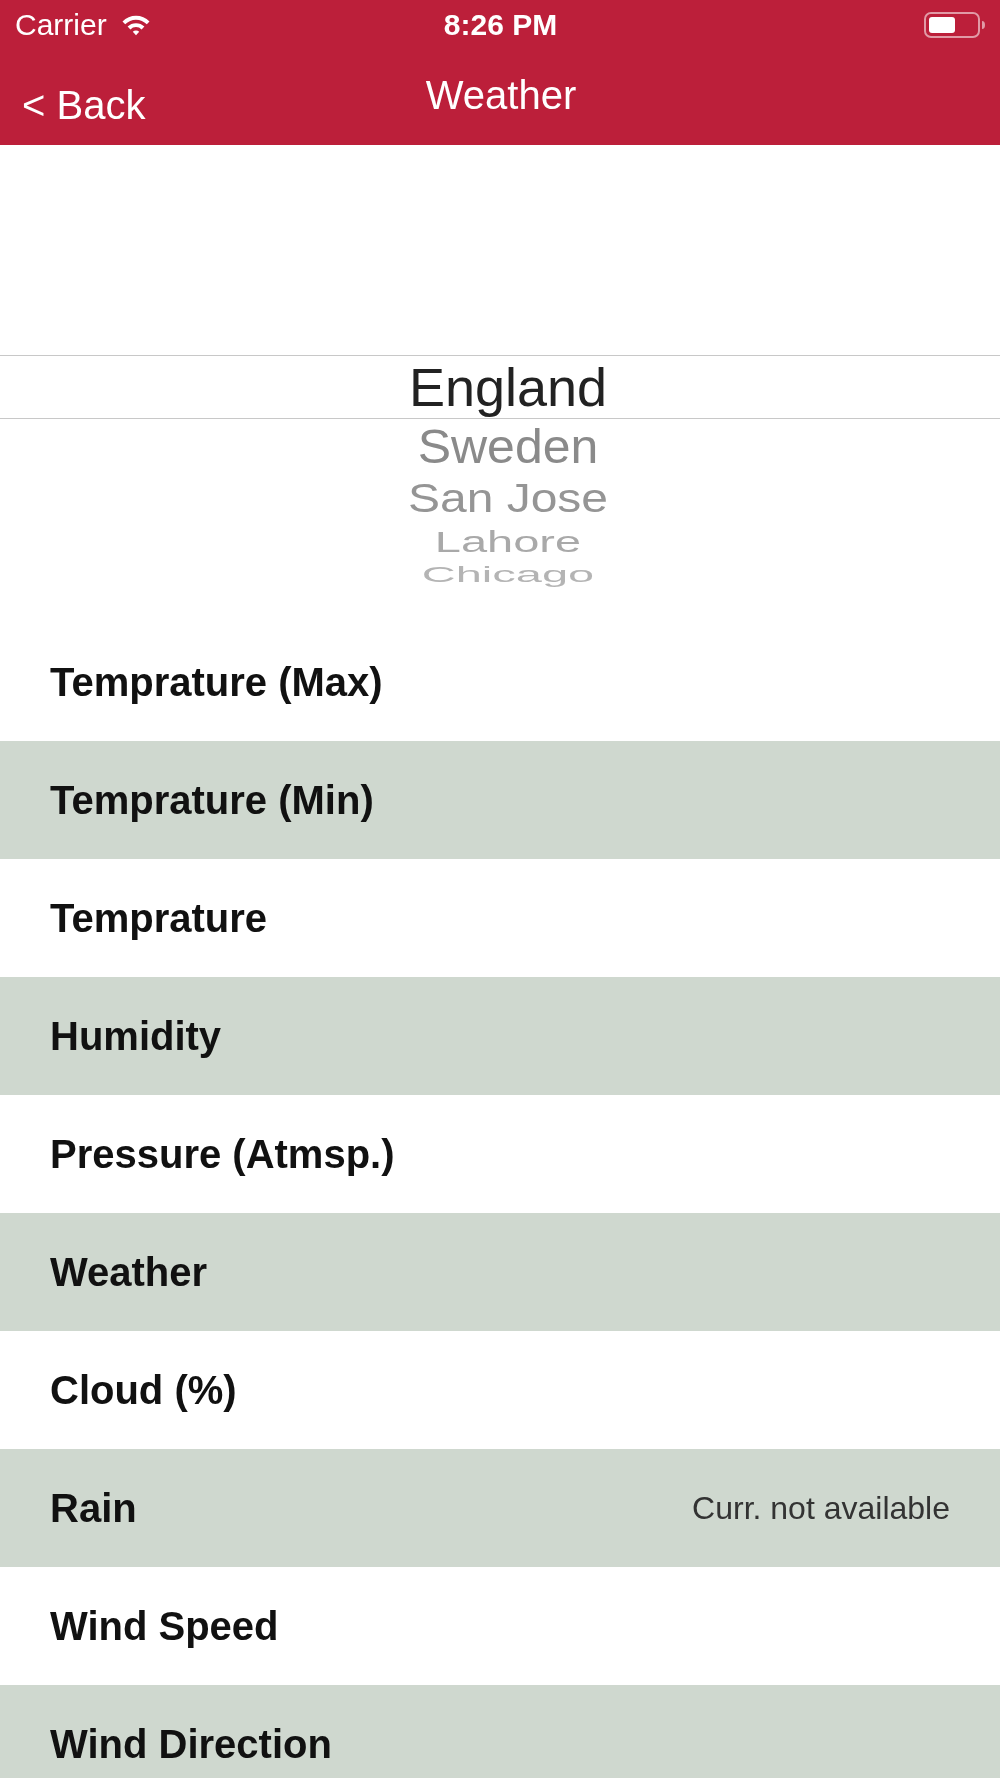  What do you see at coordinates (135, 25) in the screenshot?
I see `wifi-icon` at bounding box center [135, 25].